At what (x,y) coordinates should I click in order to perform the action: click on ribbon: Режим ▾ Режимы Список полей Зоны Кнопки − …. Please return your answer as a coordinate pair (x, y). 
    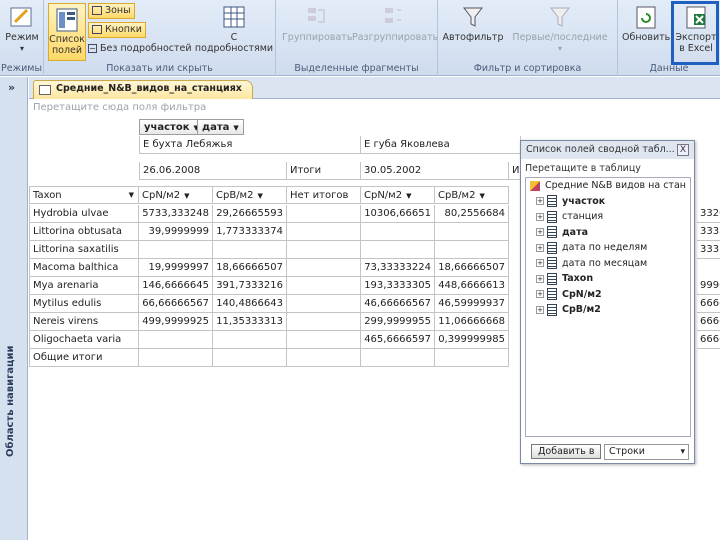
    Looking at the image, I should click on (360, 38).